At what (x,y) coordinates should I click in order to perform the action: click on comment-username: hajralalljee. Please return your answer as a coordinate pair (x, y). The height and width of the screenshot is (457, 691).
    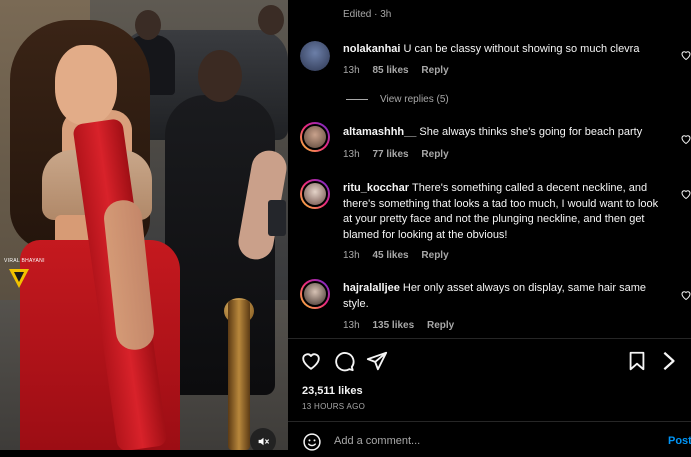
    Looking at the image, I should click on (371, 288).